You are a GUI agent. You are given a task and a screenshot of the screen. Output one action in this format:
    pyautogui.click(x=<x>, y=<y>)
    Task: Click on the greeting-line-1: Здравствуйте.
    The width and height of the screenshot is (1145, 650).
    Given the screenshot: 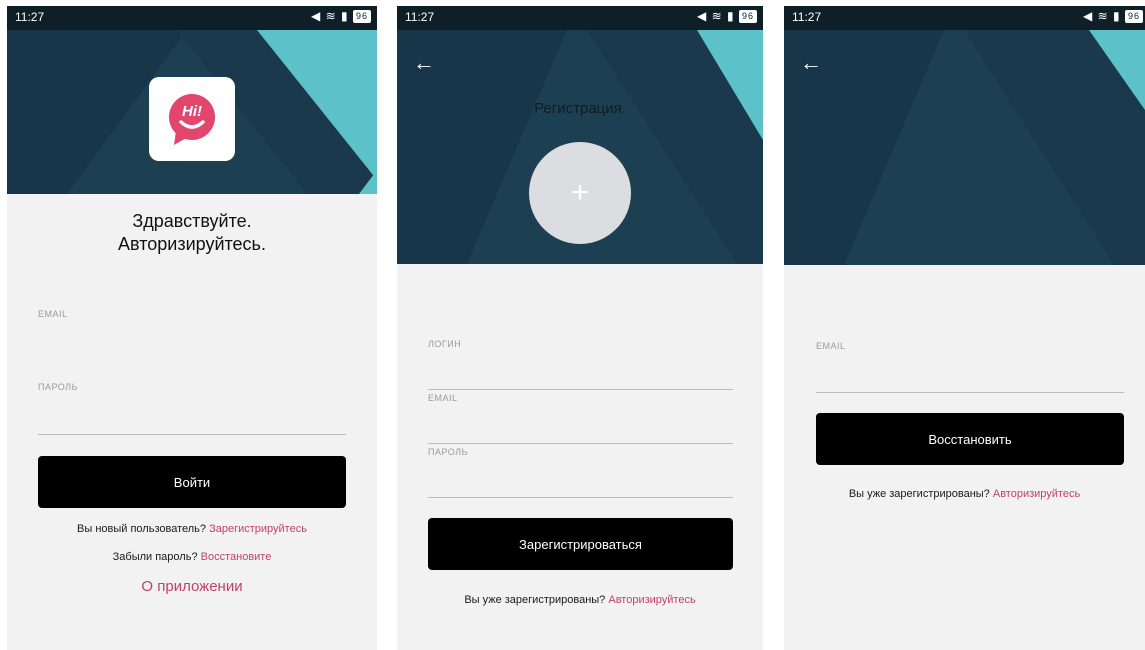 What is the action you would take?
    pyautogui.click(x=192, y=221)
    